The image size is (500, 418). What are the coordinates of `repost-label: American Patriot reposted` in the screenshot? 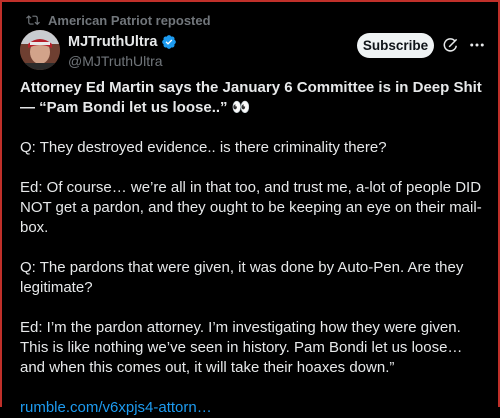 It's located at (129, 20).